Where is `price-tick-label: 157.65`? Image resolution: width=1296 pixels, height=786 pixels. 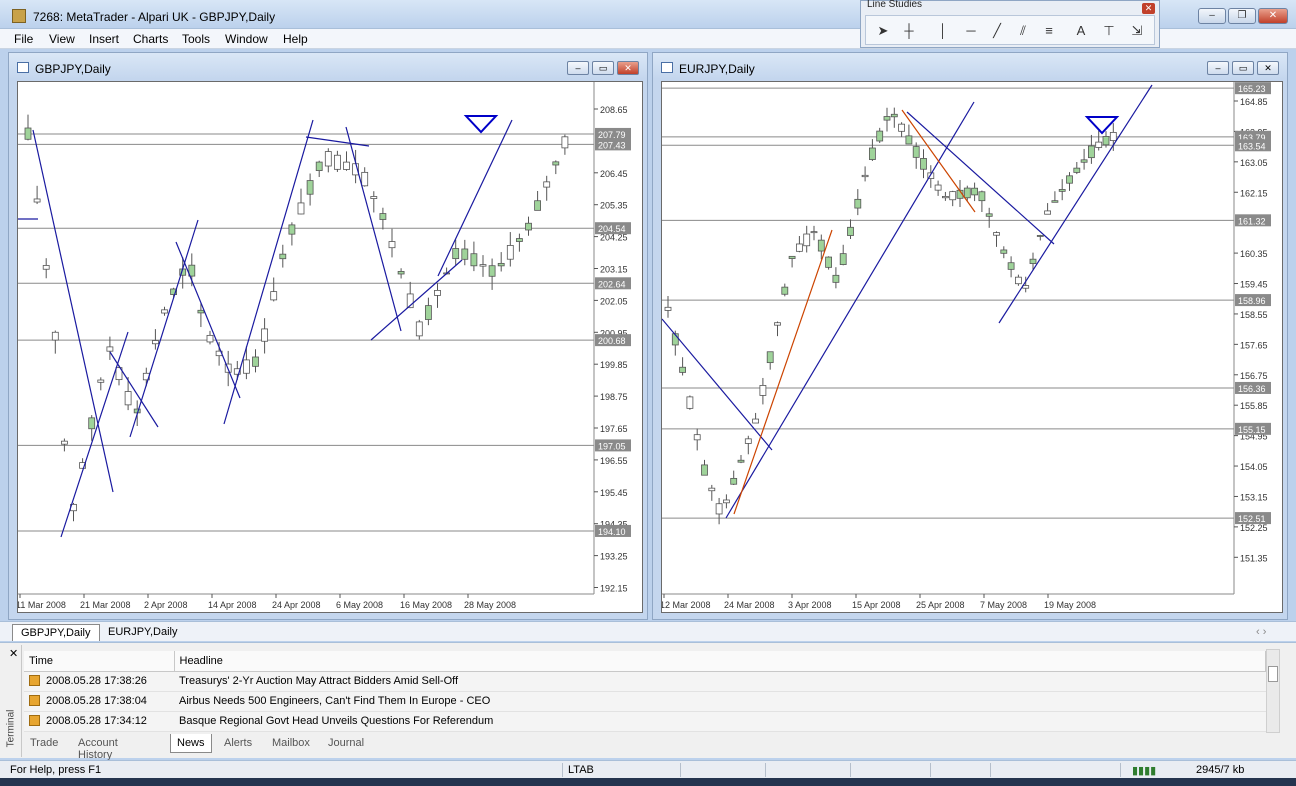 price-tick-label: 157.65 is located at coordinates (1254, 345).